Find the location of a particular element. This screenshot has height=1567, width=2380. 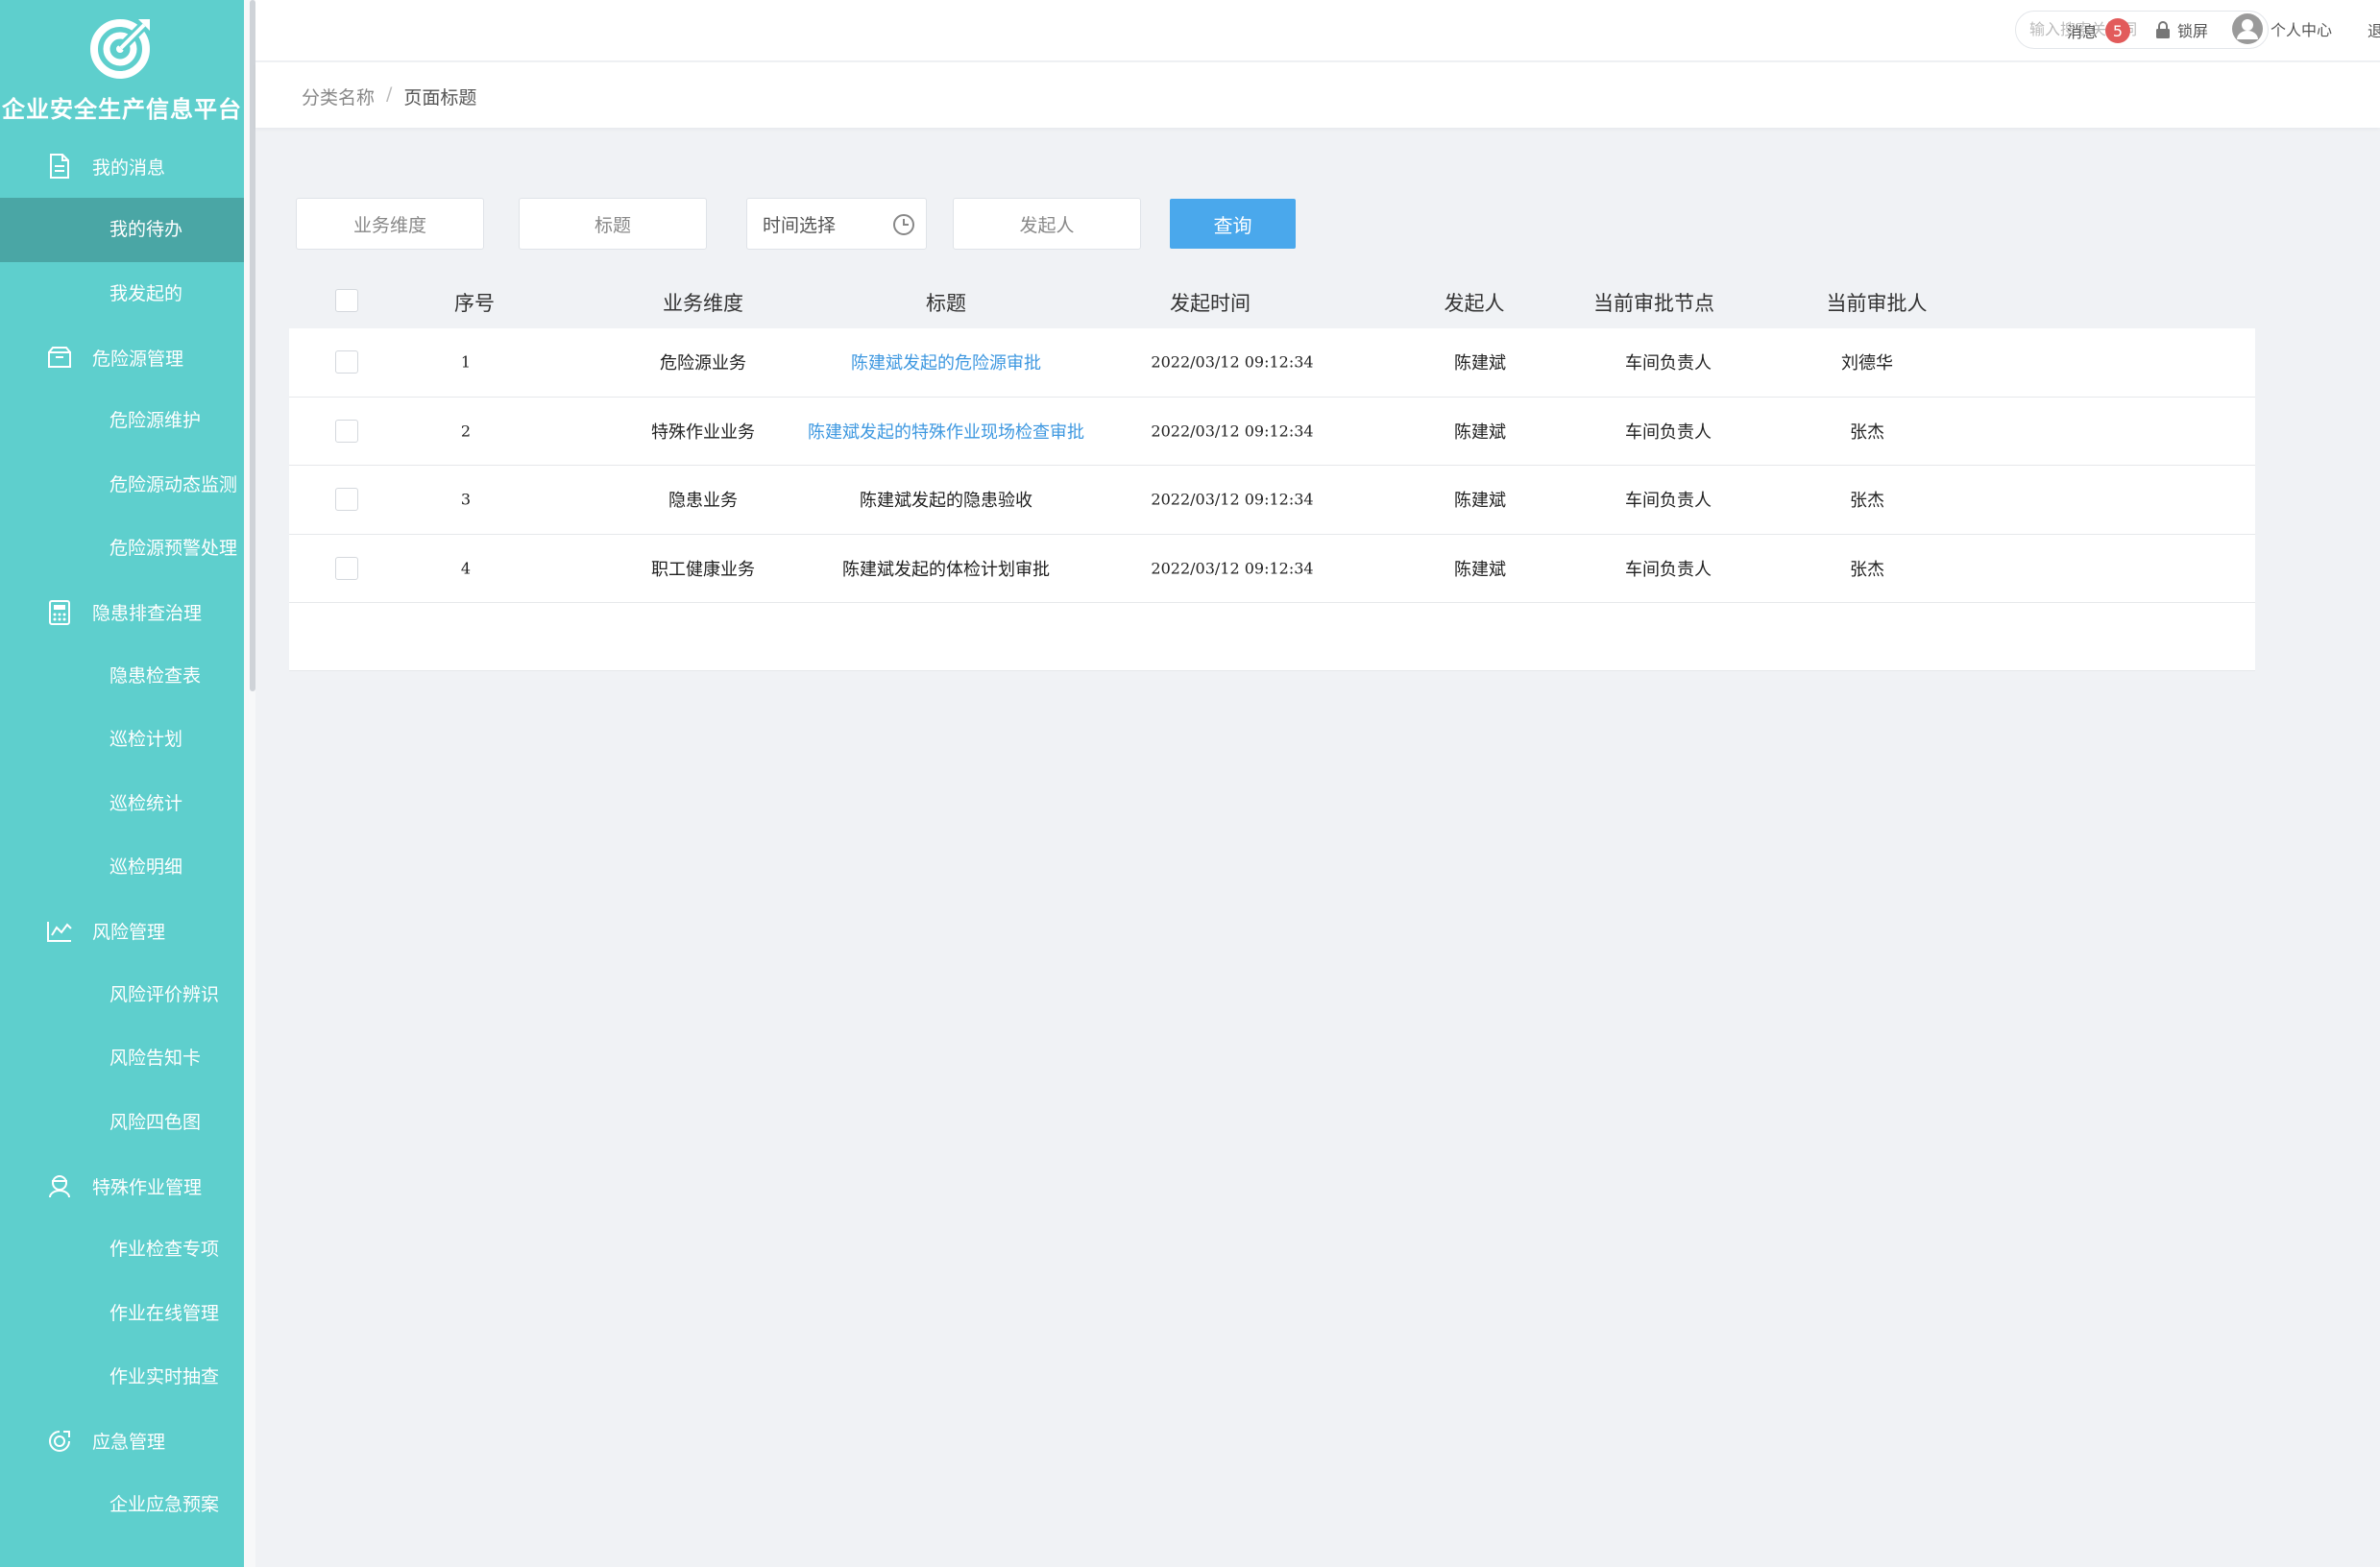

worker-icon is located at coordinates (60, 1185).